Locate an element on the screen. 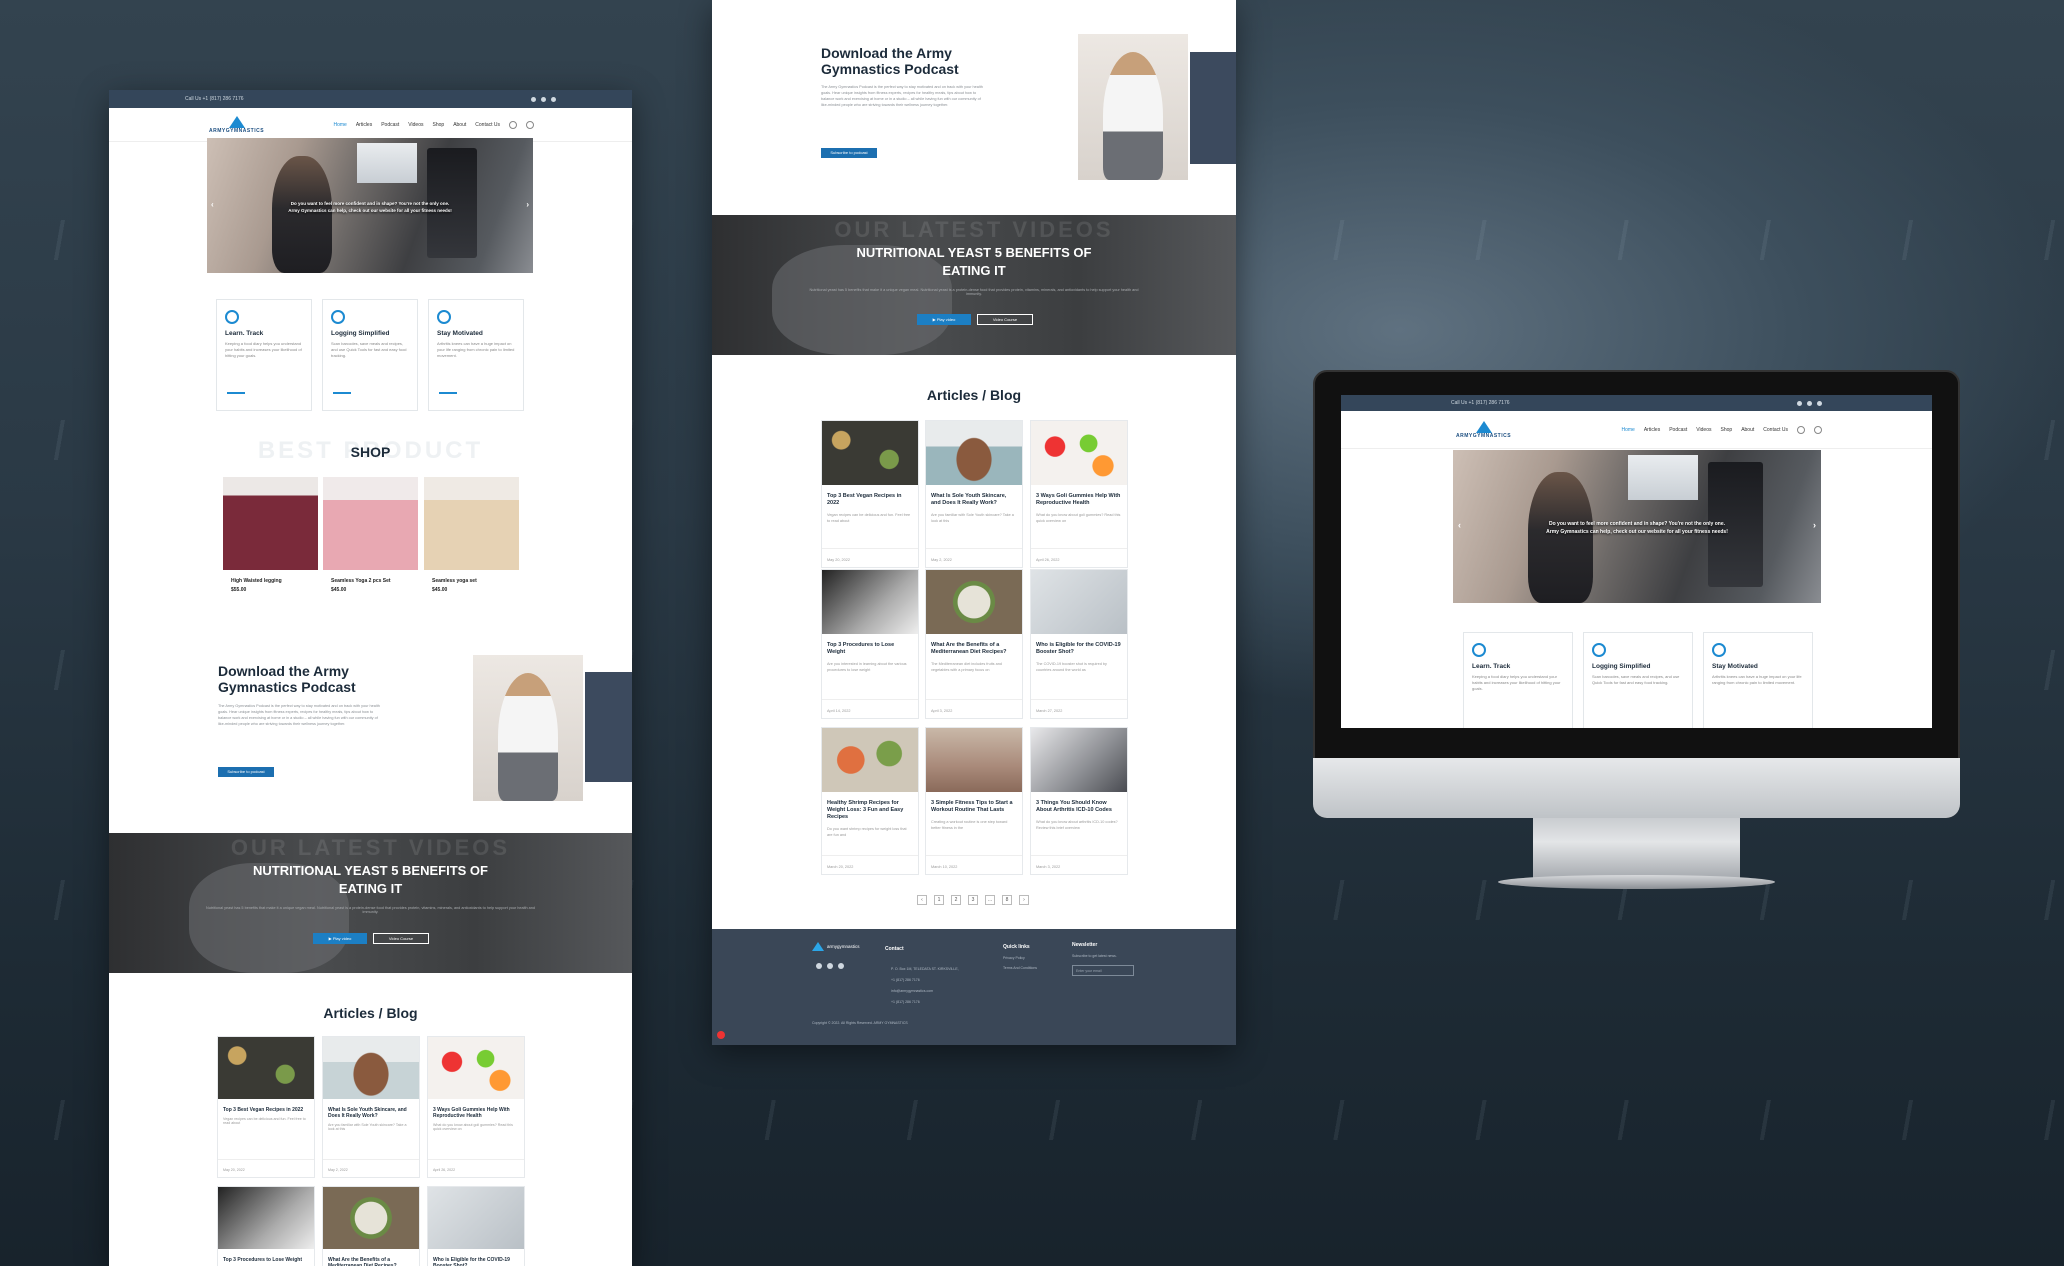 Image resolution: width=2064 pixels, height=1266 pixels. footer-logo: armygymnastics is located at coordinates (836, 946).